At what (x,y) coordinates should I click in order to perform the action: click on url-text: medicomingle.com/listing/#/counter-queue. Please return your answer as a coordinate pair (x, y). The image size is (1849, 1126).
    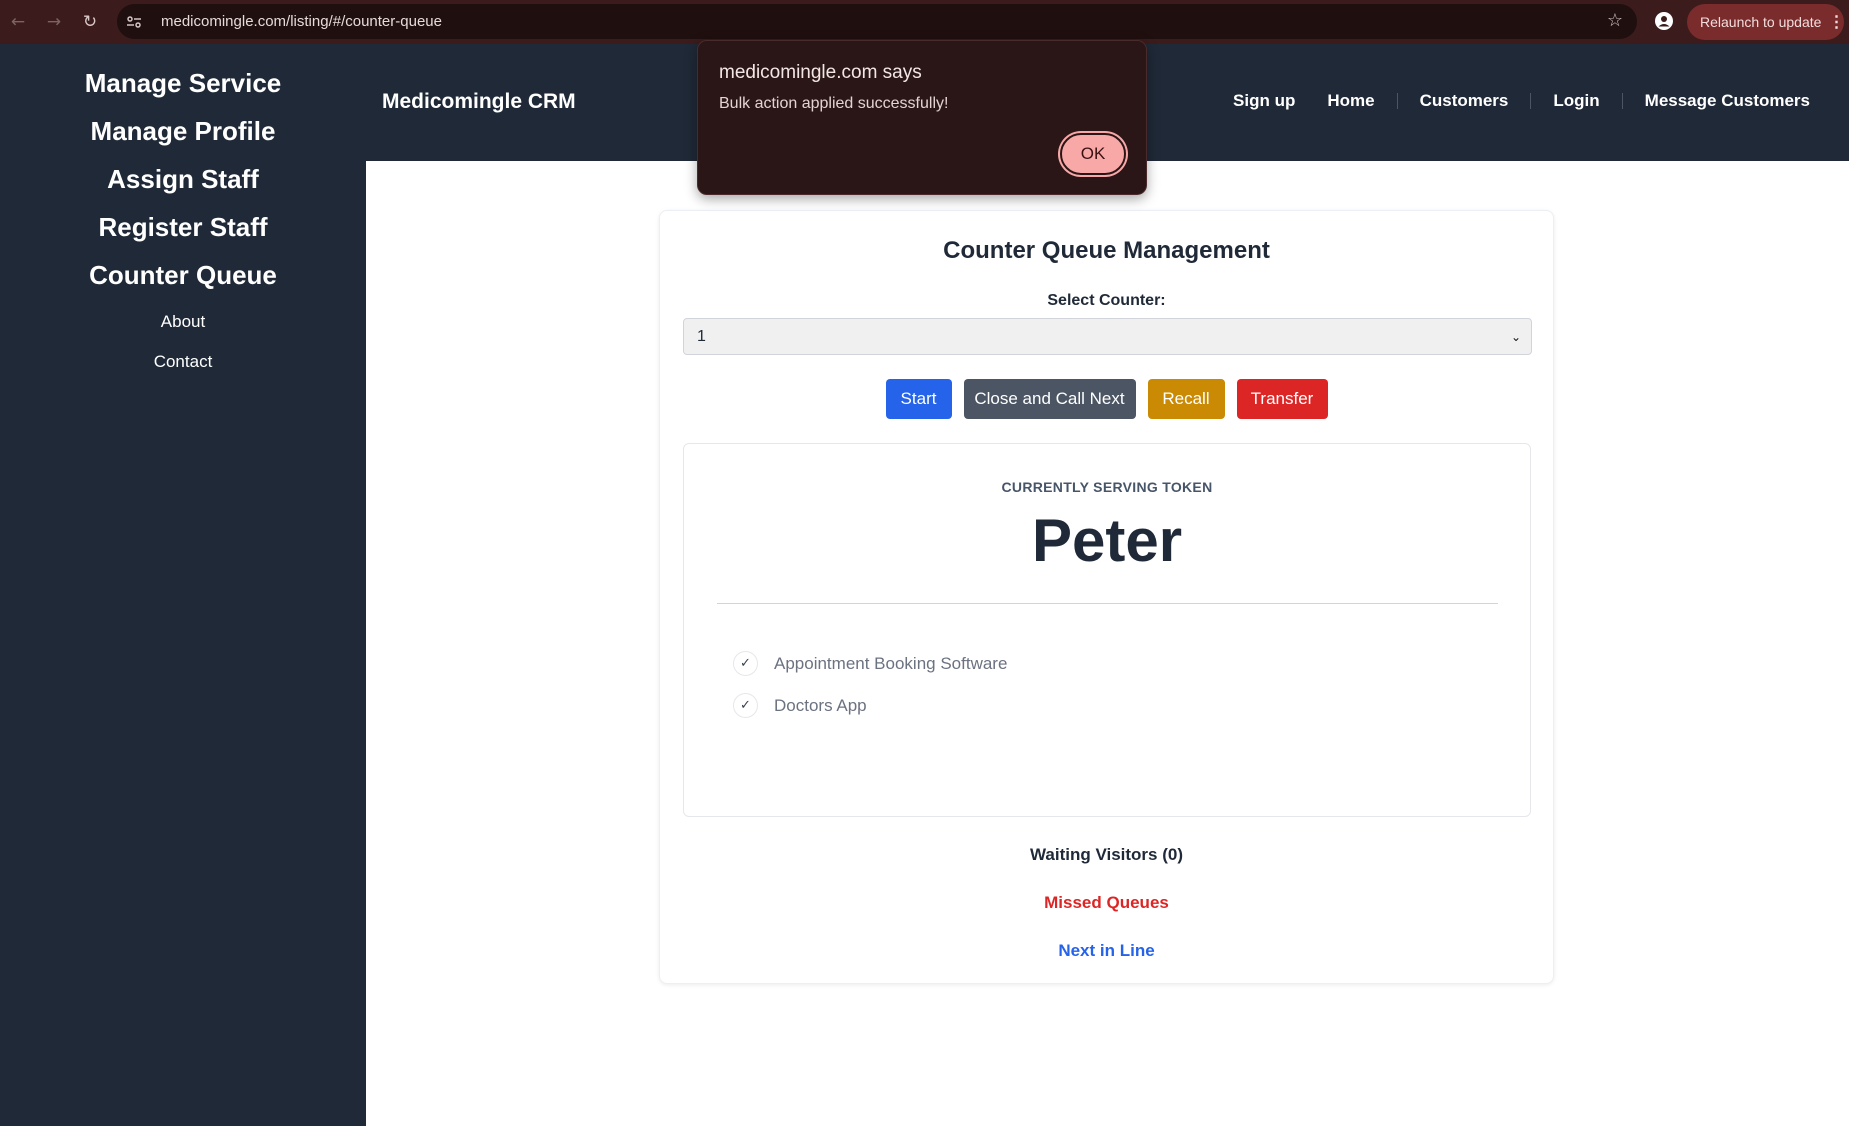
    Looking at the image, I should click on (301, 21).